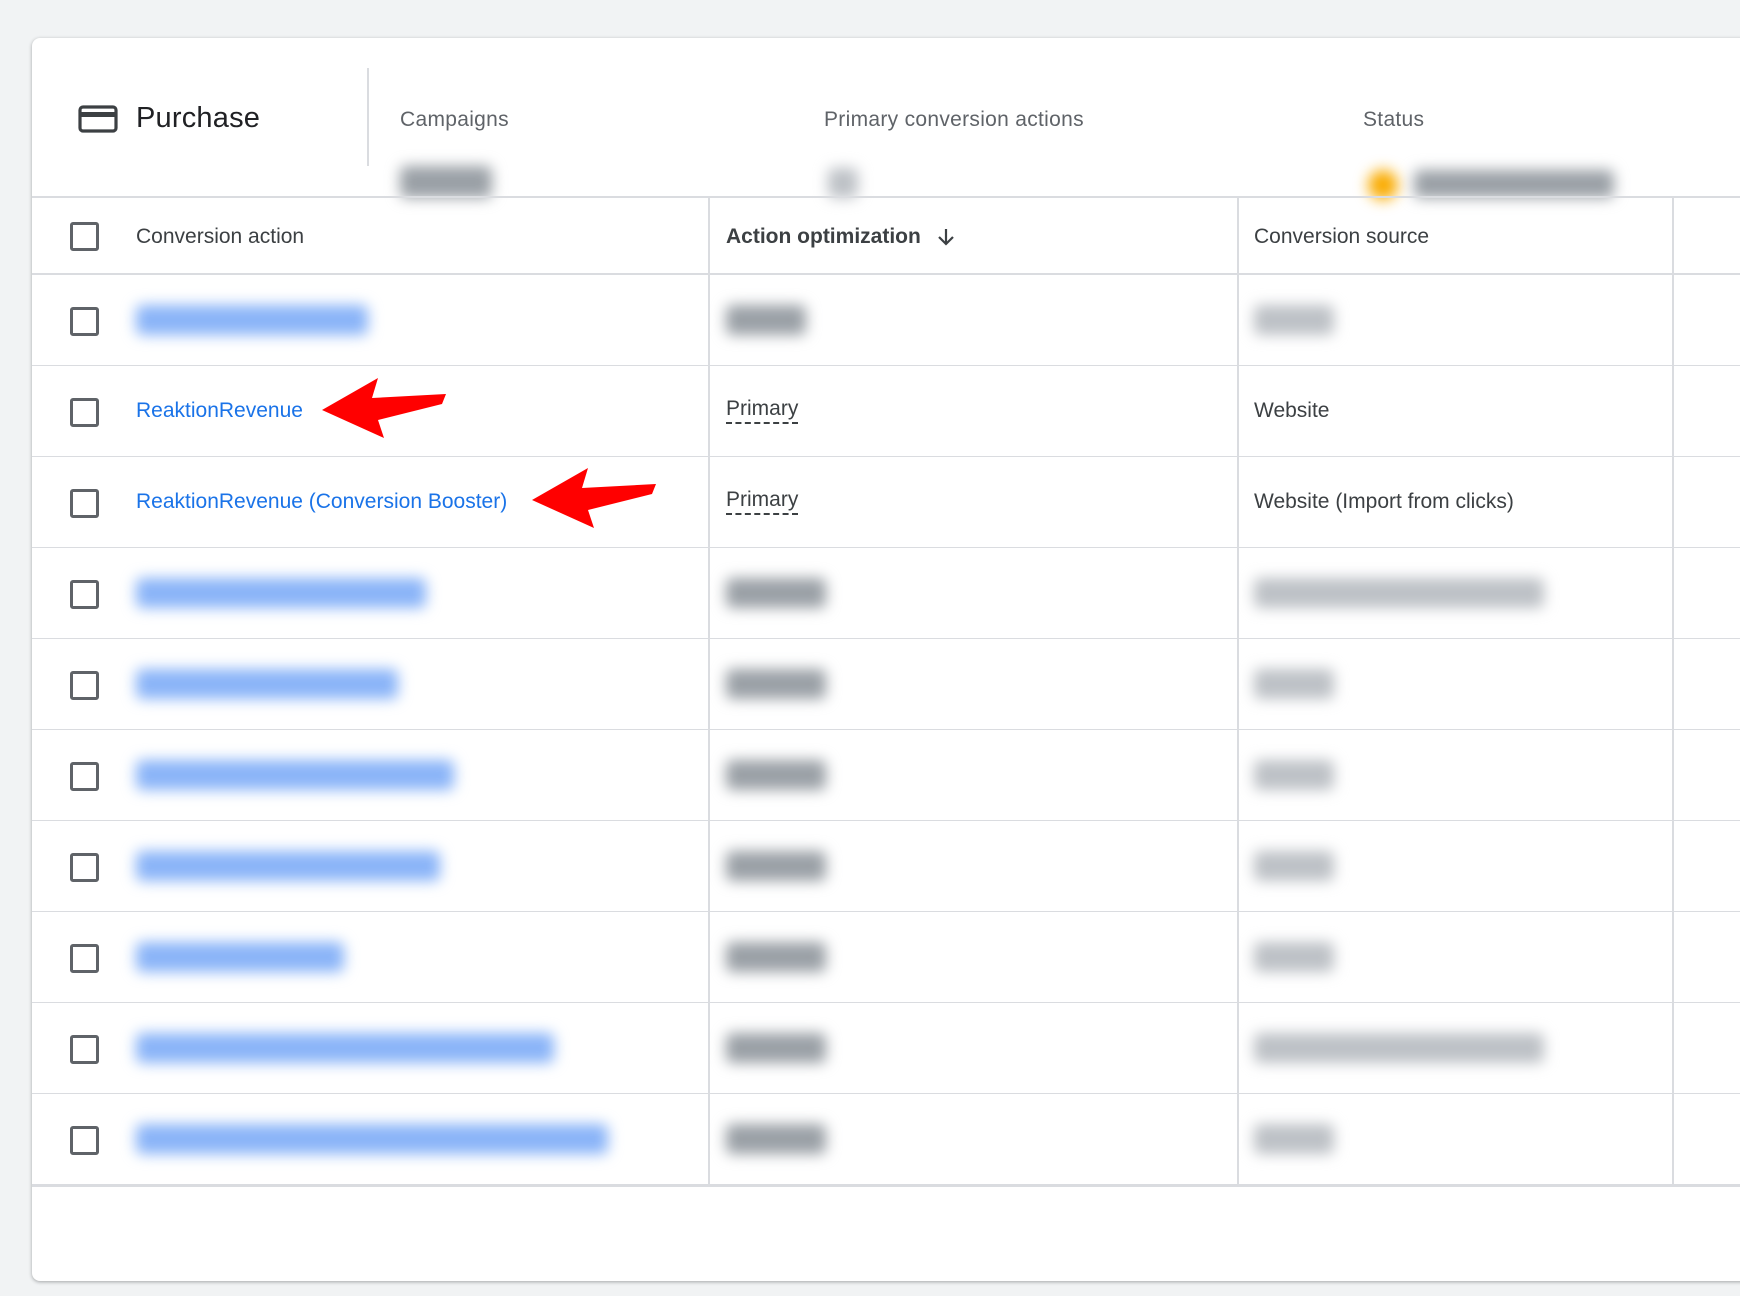  Describe the element at coordinates (1292, 410) in the screenshot. I see `conversion-source-value: Website` at that location.